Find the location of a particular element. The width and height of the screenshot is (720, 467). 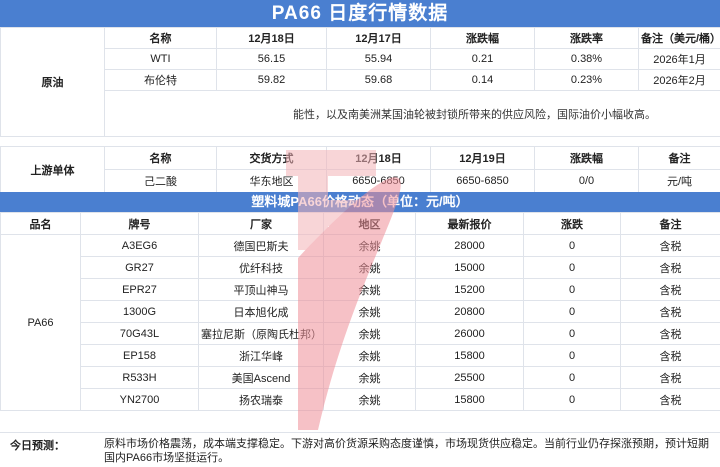

forecast-label: 今日预测： is located at coordinates (37, 446).